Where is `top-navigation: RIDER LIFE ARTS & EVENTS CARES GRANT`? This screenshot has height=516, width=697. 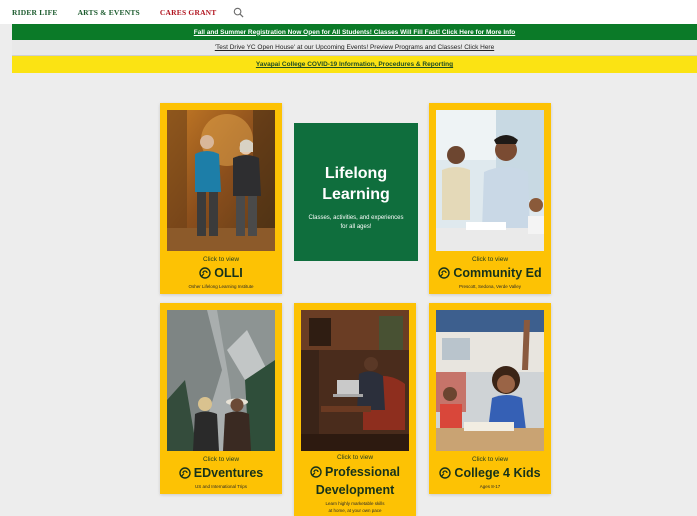
top-navigation: RIDER LIFE ARTS & EVENTS CARES GRANT is located at coordinates (348, 12).